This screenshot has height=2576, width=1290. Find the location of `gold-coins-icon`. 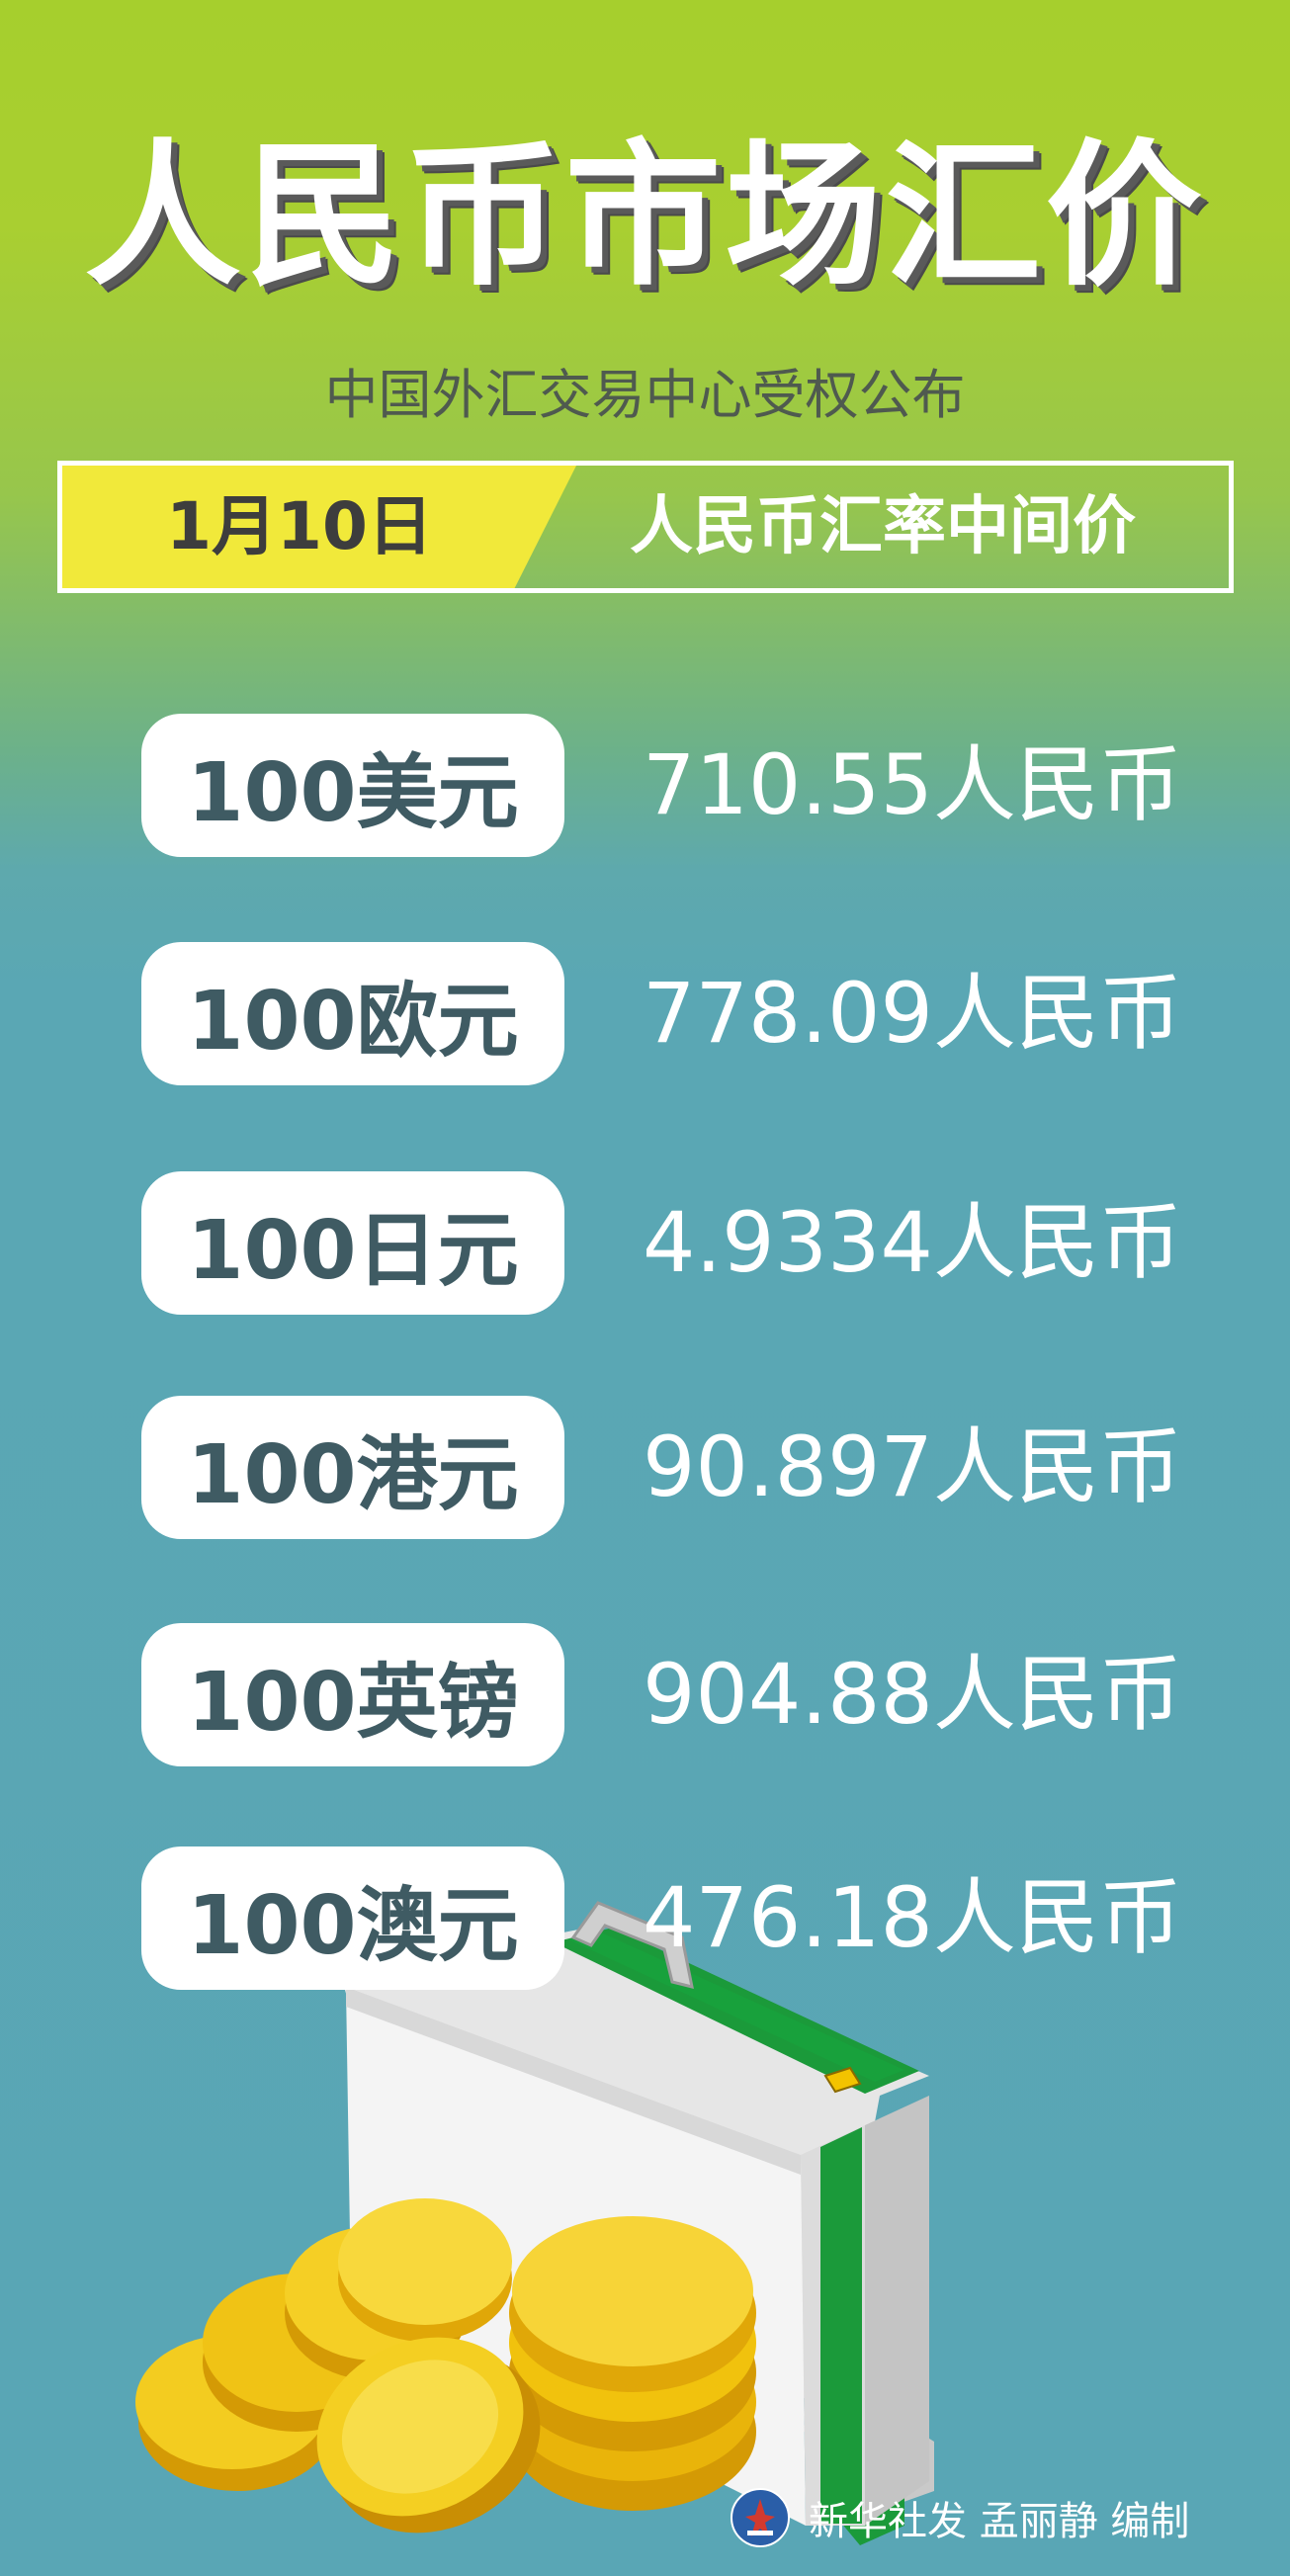

gold-coins-icon is located at coordinates (445, 2365).